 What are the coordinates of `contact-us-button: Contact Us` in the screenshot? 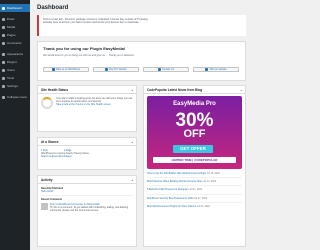 It's located at (166, 69).